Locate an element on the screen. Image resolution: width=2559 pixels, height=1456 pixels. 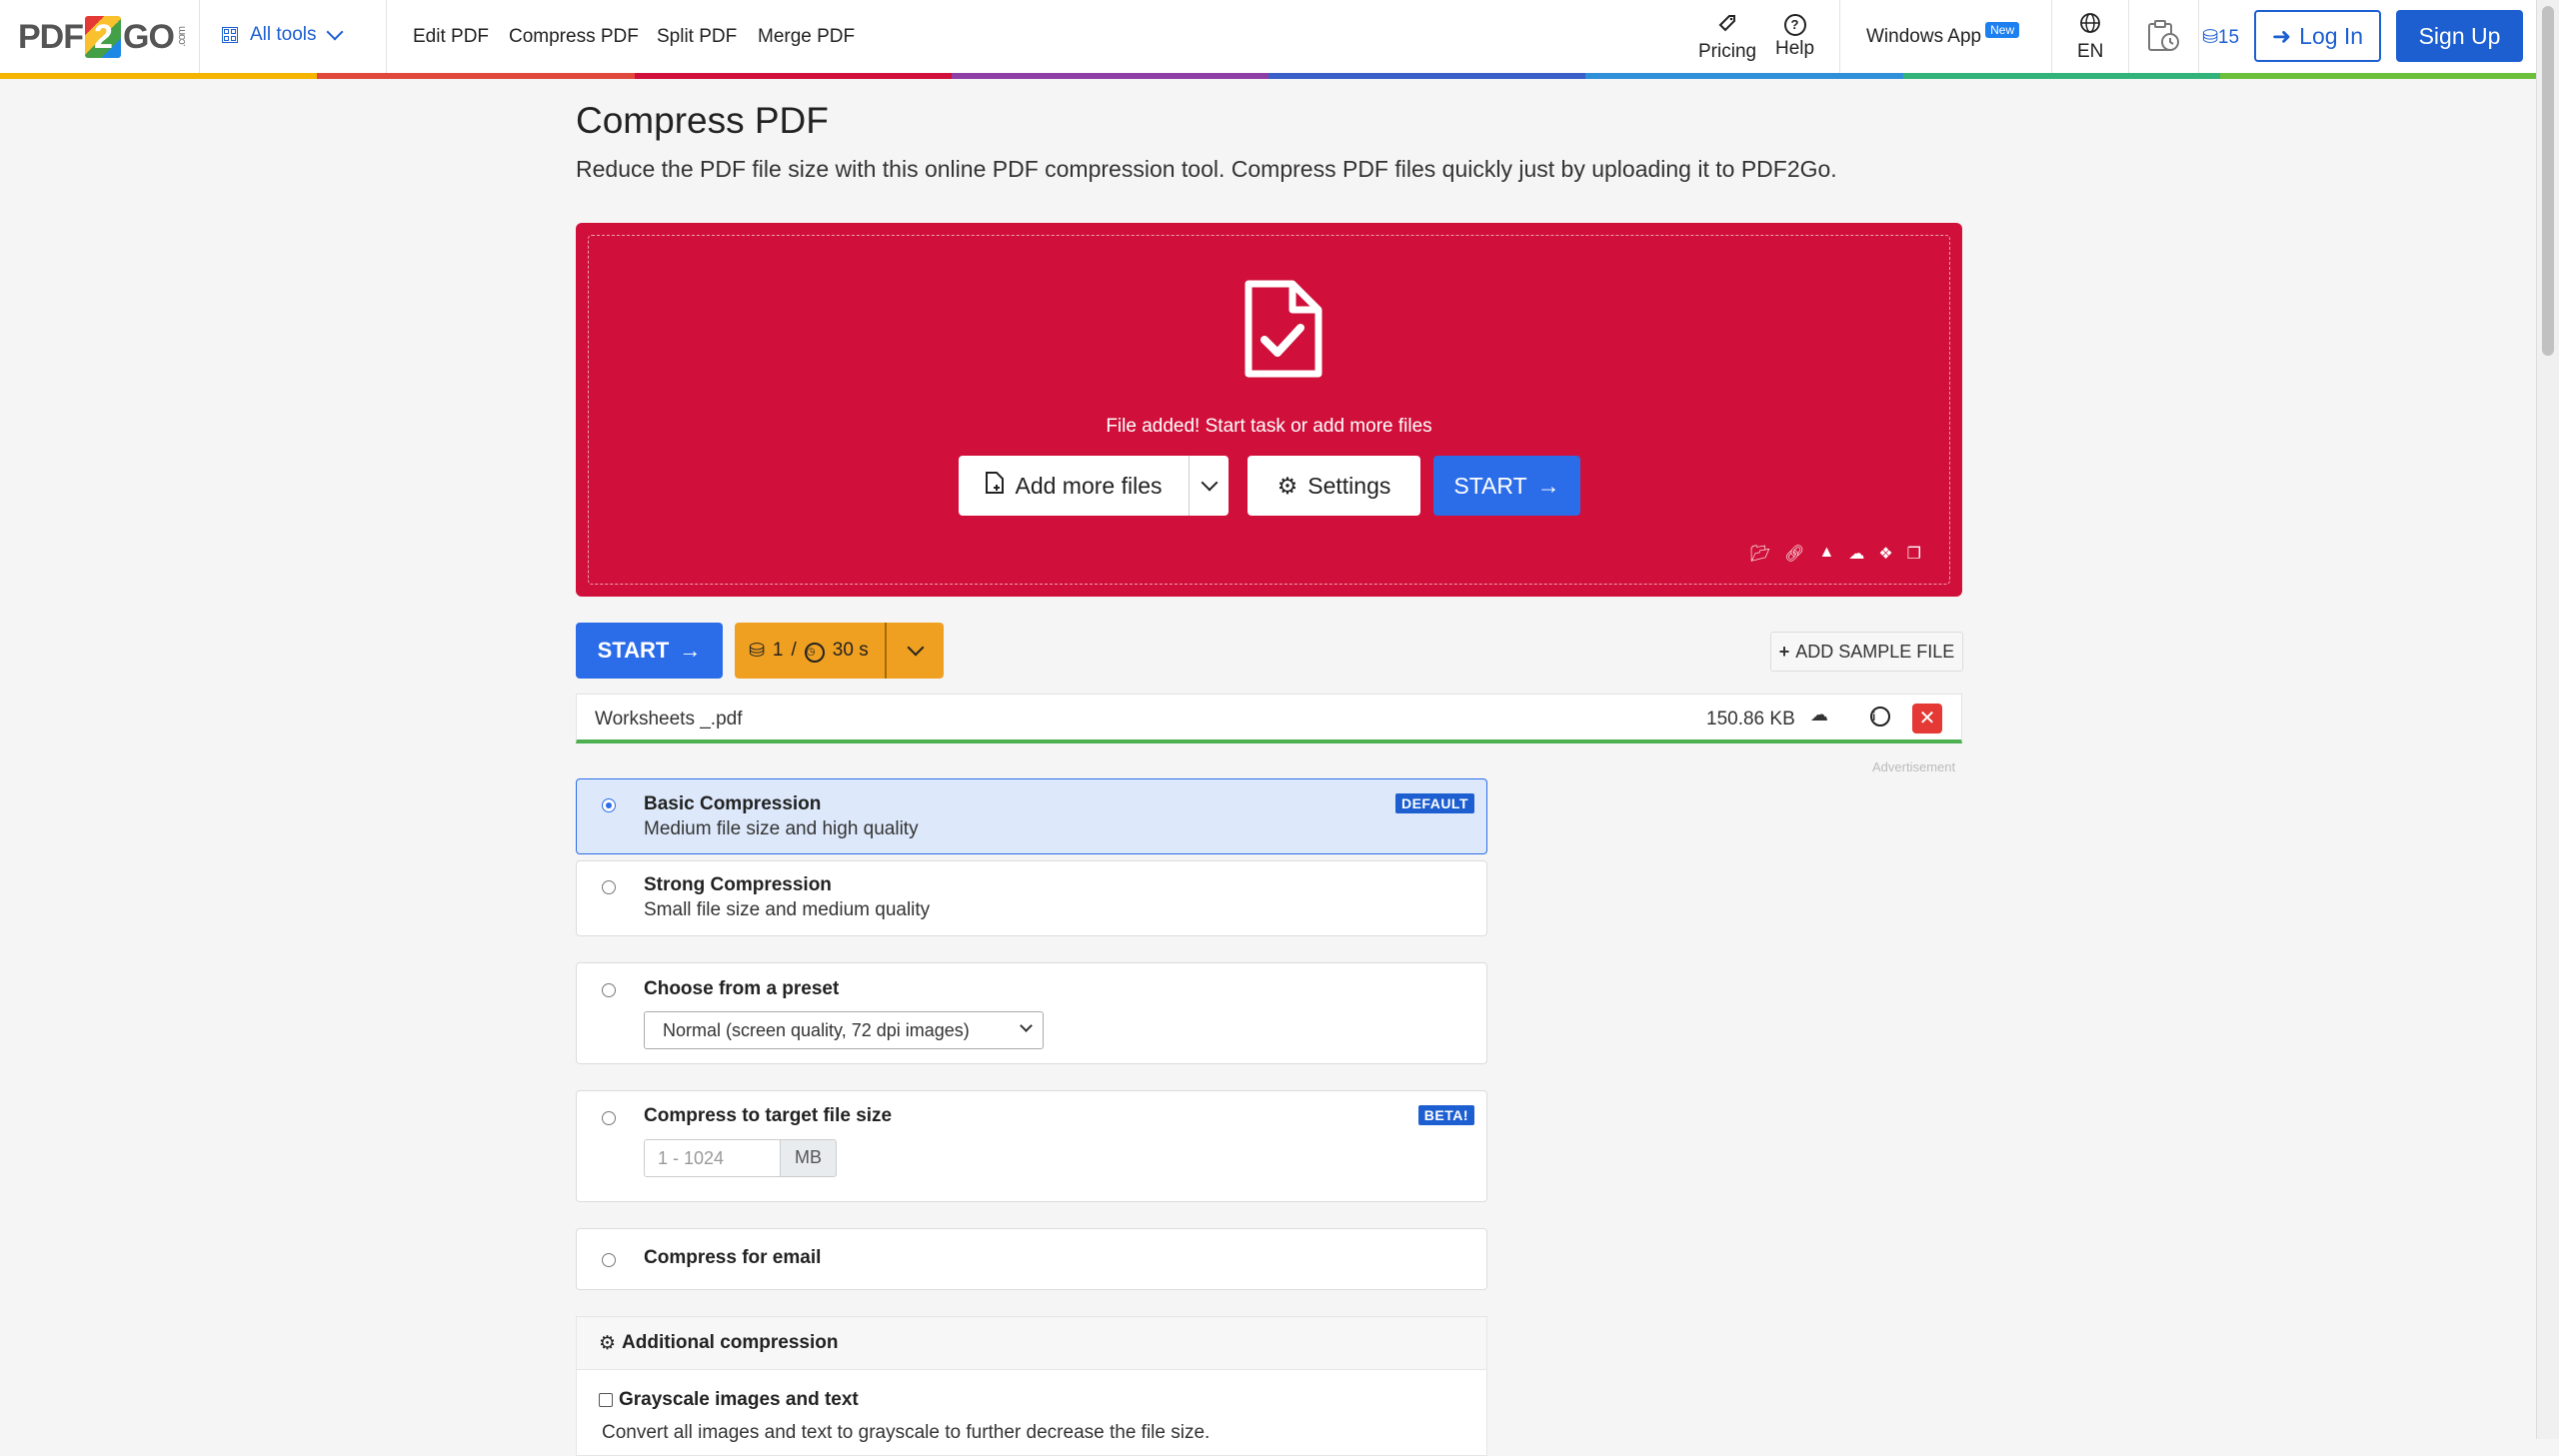
file-size: 150.86 KB is located at coordinates (1750, 719).